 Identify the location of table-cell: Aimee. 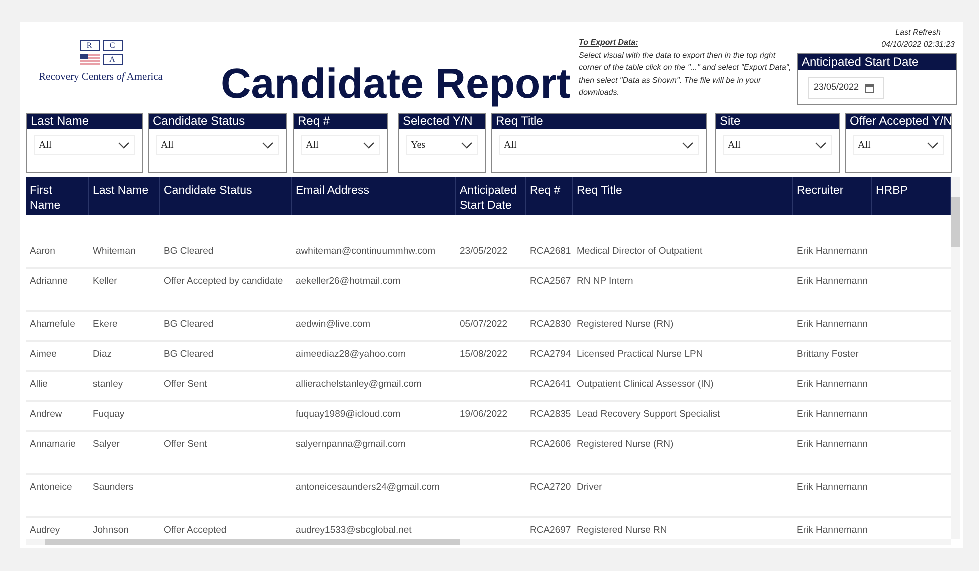
(43, 354).